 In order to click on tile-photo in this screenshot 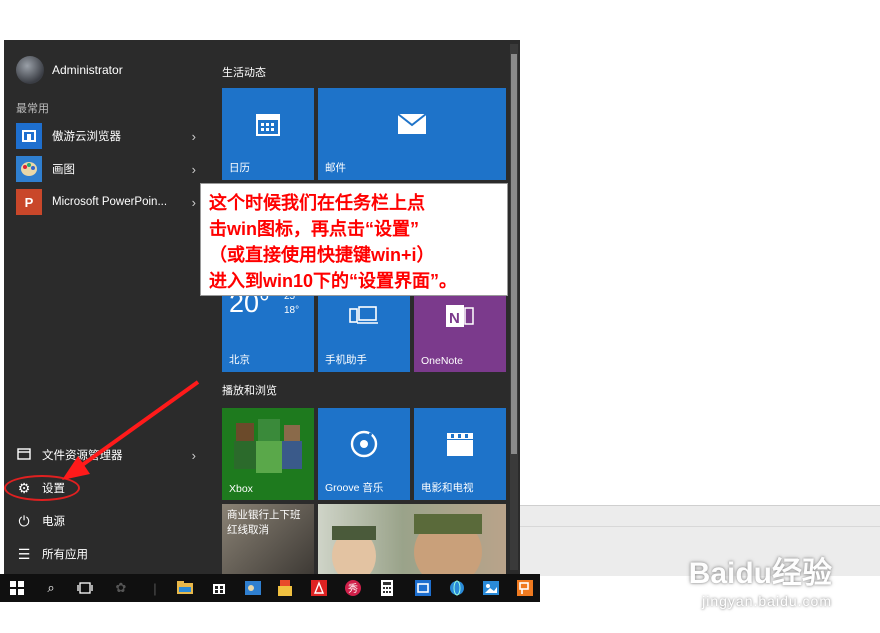, I will do `click(412, 539)`.